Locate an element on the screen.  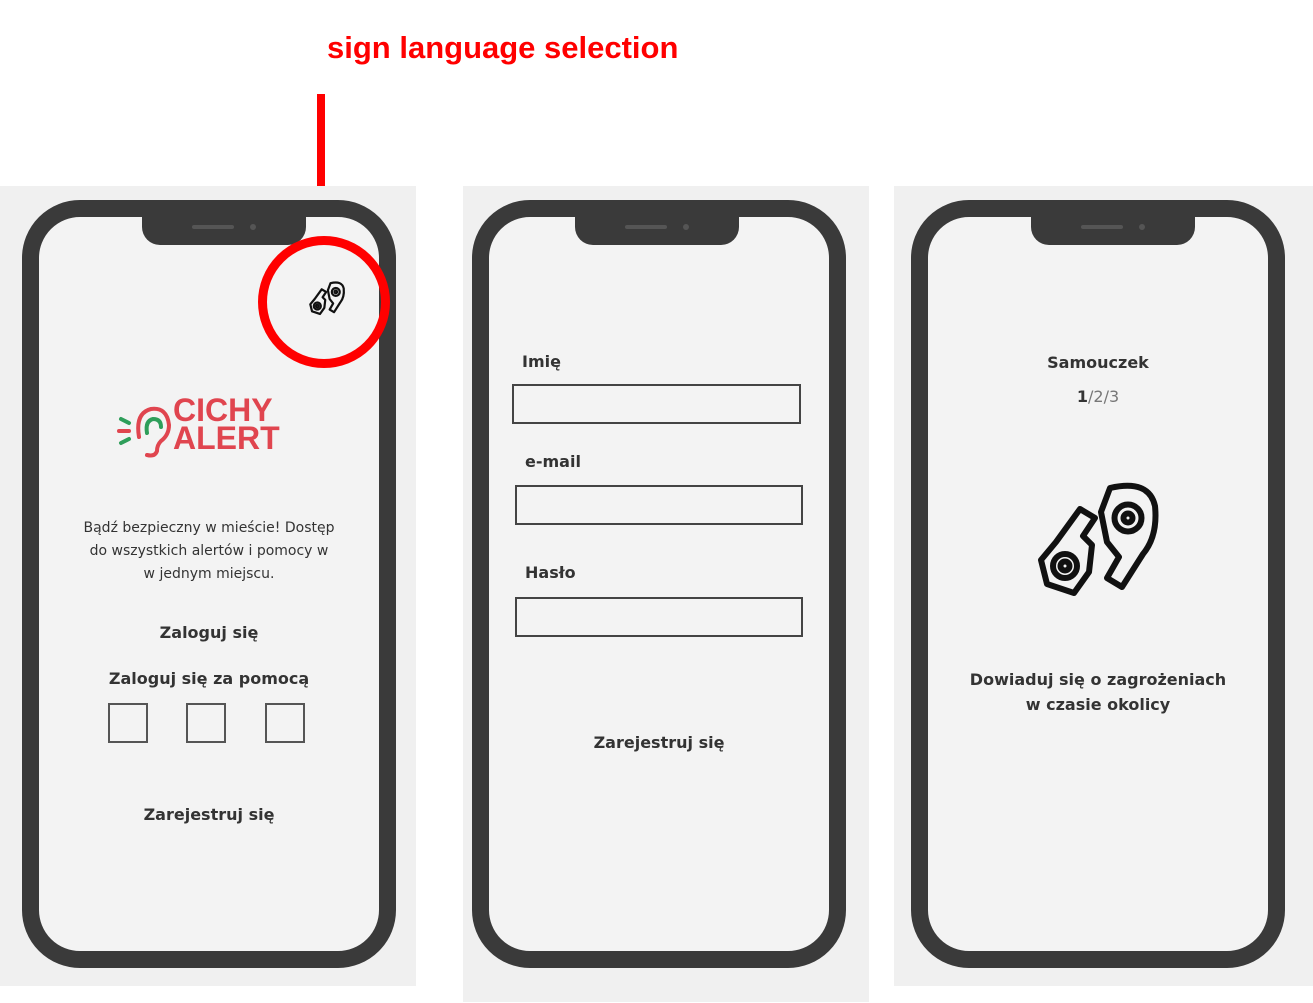
cichy-alert-logo: CICHY ALERT is located at coordinates (217, 429).